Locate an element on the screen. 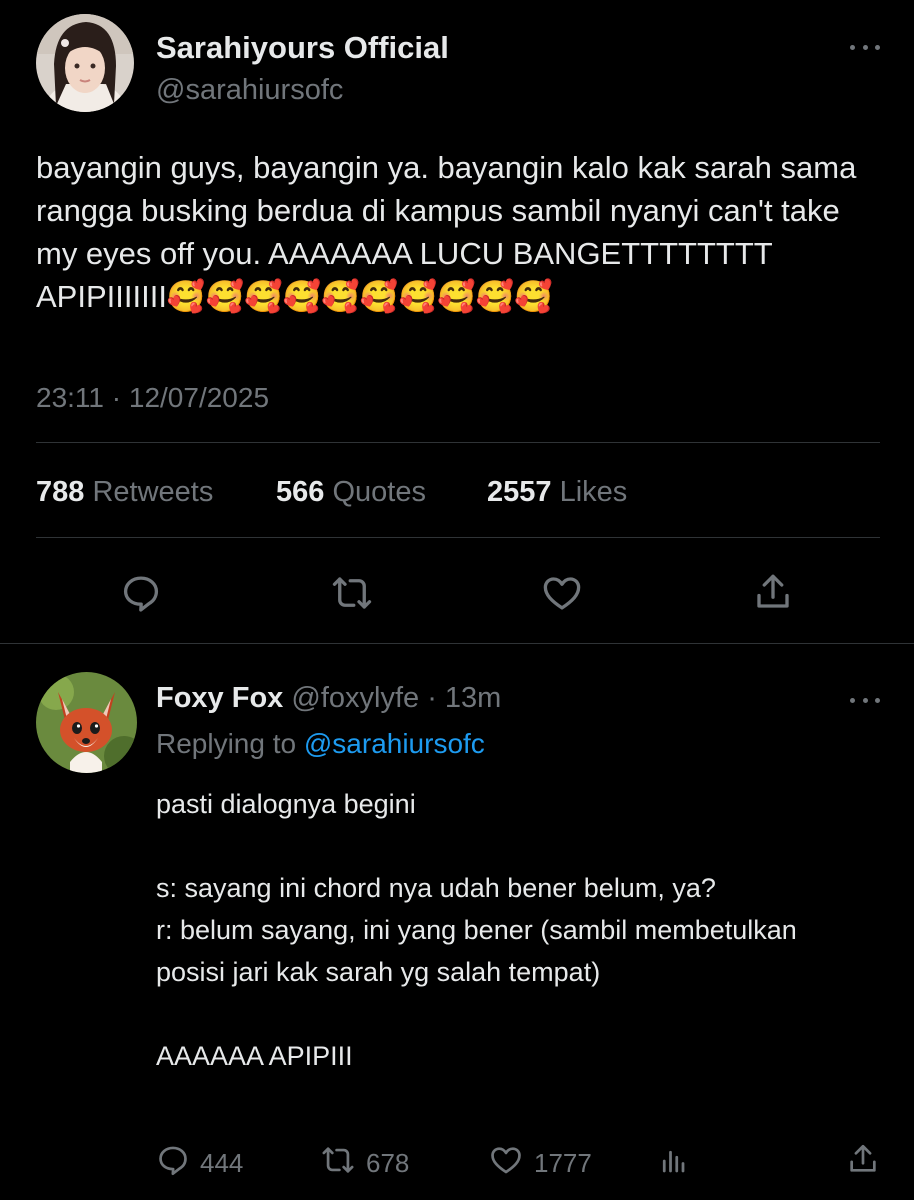 The height and width of the screenshot is (1200, 914). quotes-stat: 566 Quotes is located at coordinates (351, 492).